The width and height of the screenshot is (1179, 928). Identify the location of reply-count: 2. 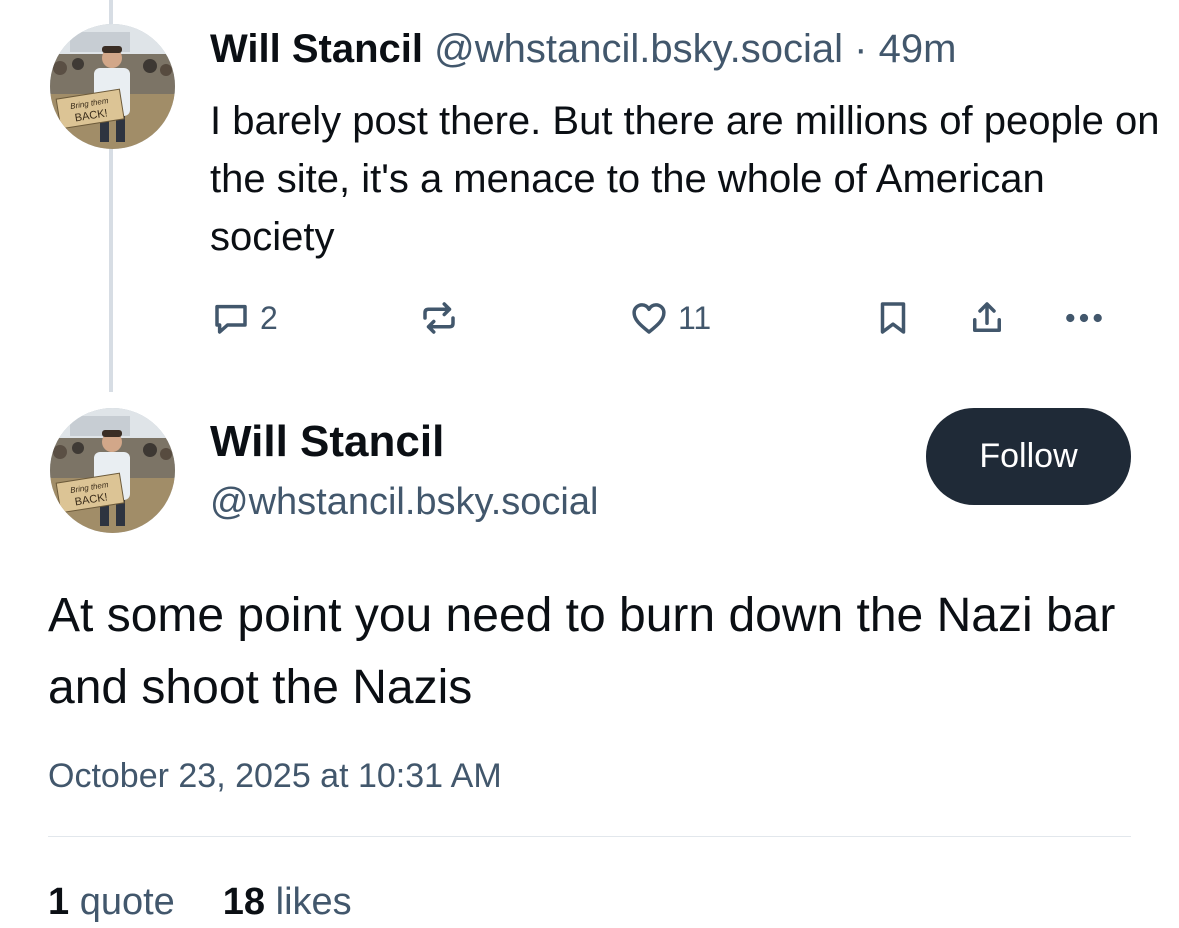
(269, 317).